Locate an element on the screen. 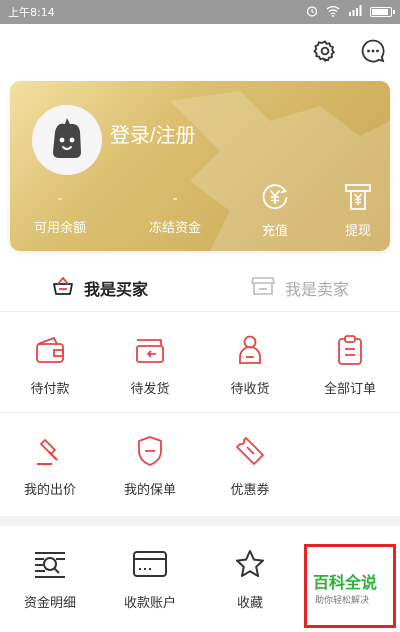 The image size is (400, 632). payee-accounts-item: 收款账户 is located at coordinates (150, 579).